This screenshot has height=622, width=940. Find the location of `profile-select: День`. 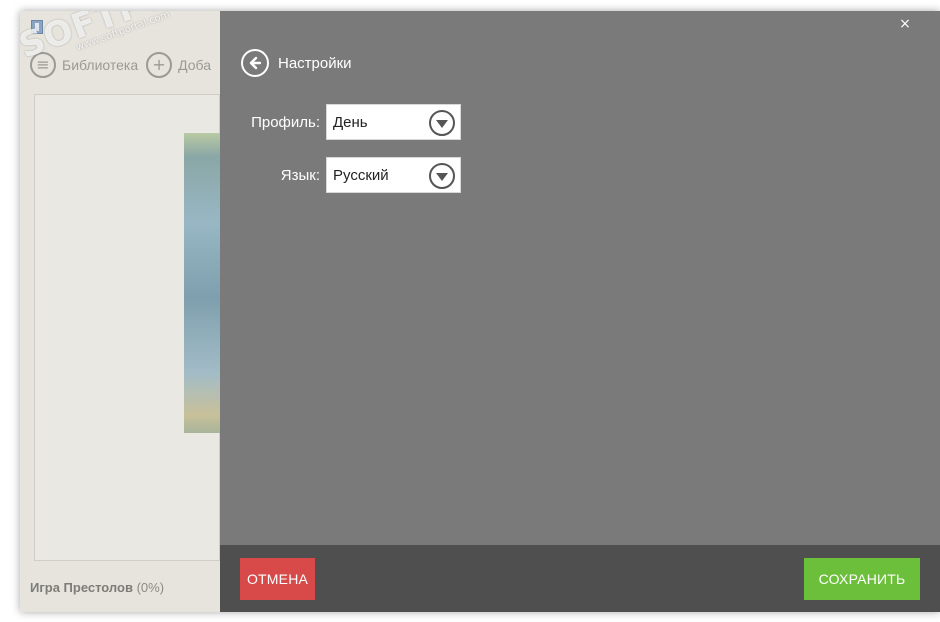

profile-select: День is located at coordinates (393, 122).